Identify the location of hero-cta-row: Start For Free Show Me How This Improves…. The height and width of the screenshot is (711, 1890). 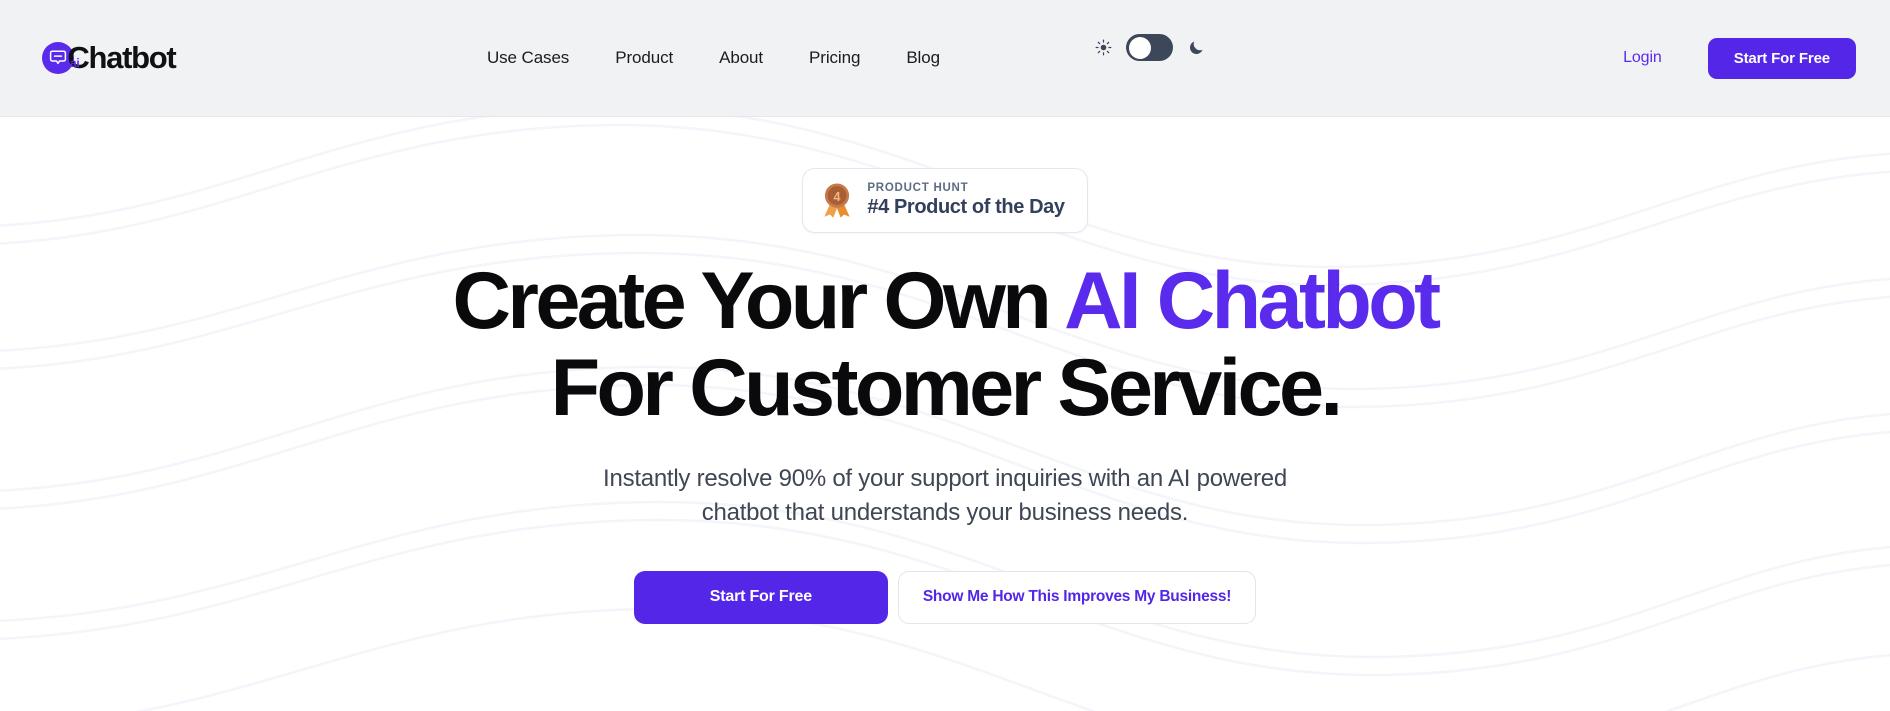
(945, 597).